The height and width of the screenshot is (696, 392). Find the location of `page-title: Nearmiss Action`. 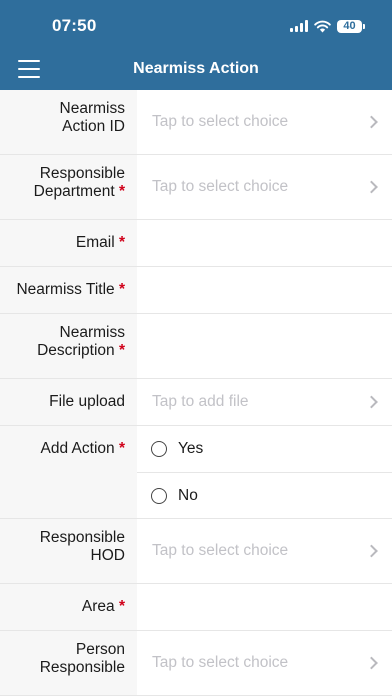

page-title: Nearmiss Action is located at coordinates (196, 68).